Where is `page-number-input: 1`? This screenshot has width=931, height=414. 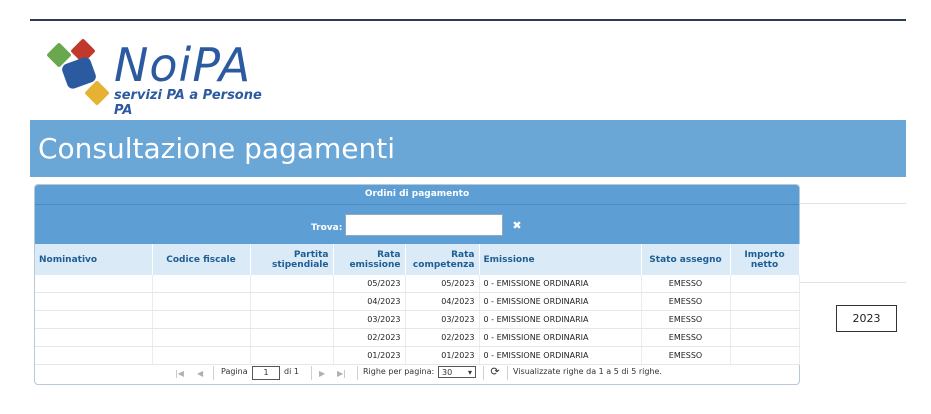 page-number-input: 1 is located at coordinates (266, 373).